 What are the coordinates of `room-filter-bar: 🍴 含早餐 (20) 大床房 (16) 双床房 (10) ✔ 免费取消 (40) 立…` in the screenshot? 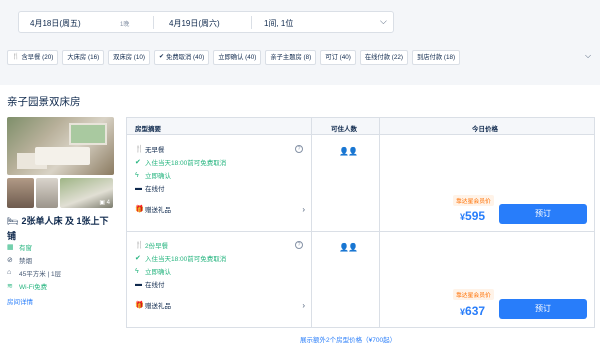 It's located at (234, 57).